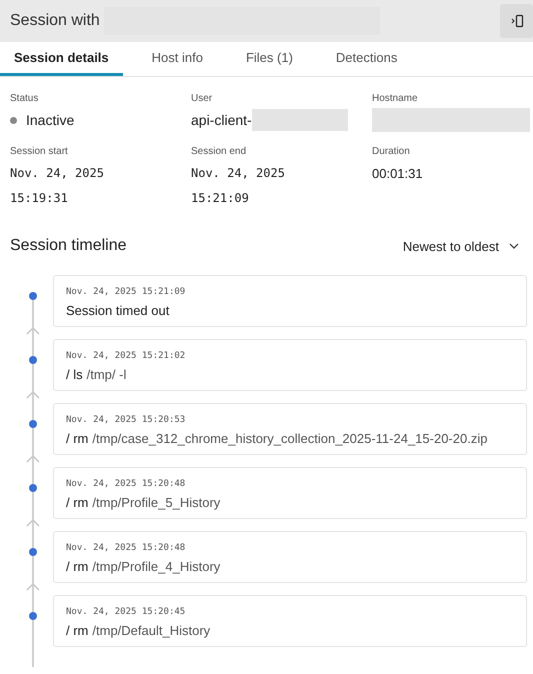 Image resolution: width=533 pixels, height=674 pixels. Describe the element at coordinates (50, 120) in the screenshot. I see `status-value: Inactive` at that location.